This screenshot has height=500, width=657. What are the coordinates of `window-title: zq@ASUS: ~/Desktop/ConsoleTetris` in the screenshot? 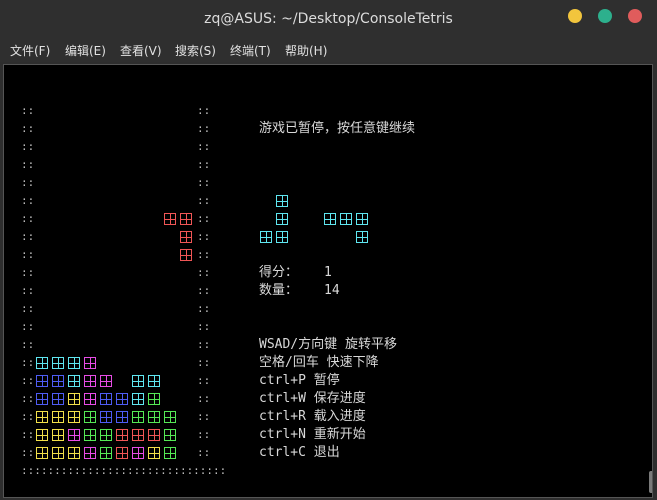 It's located at (328, 19).